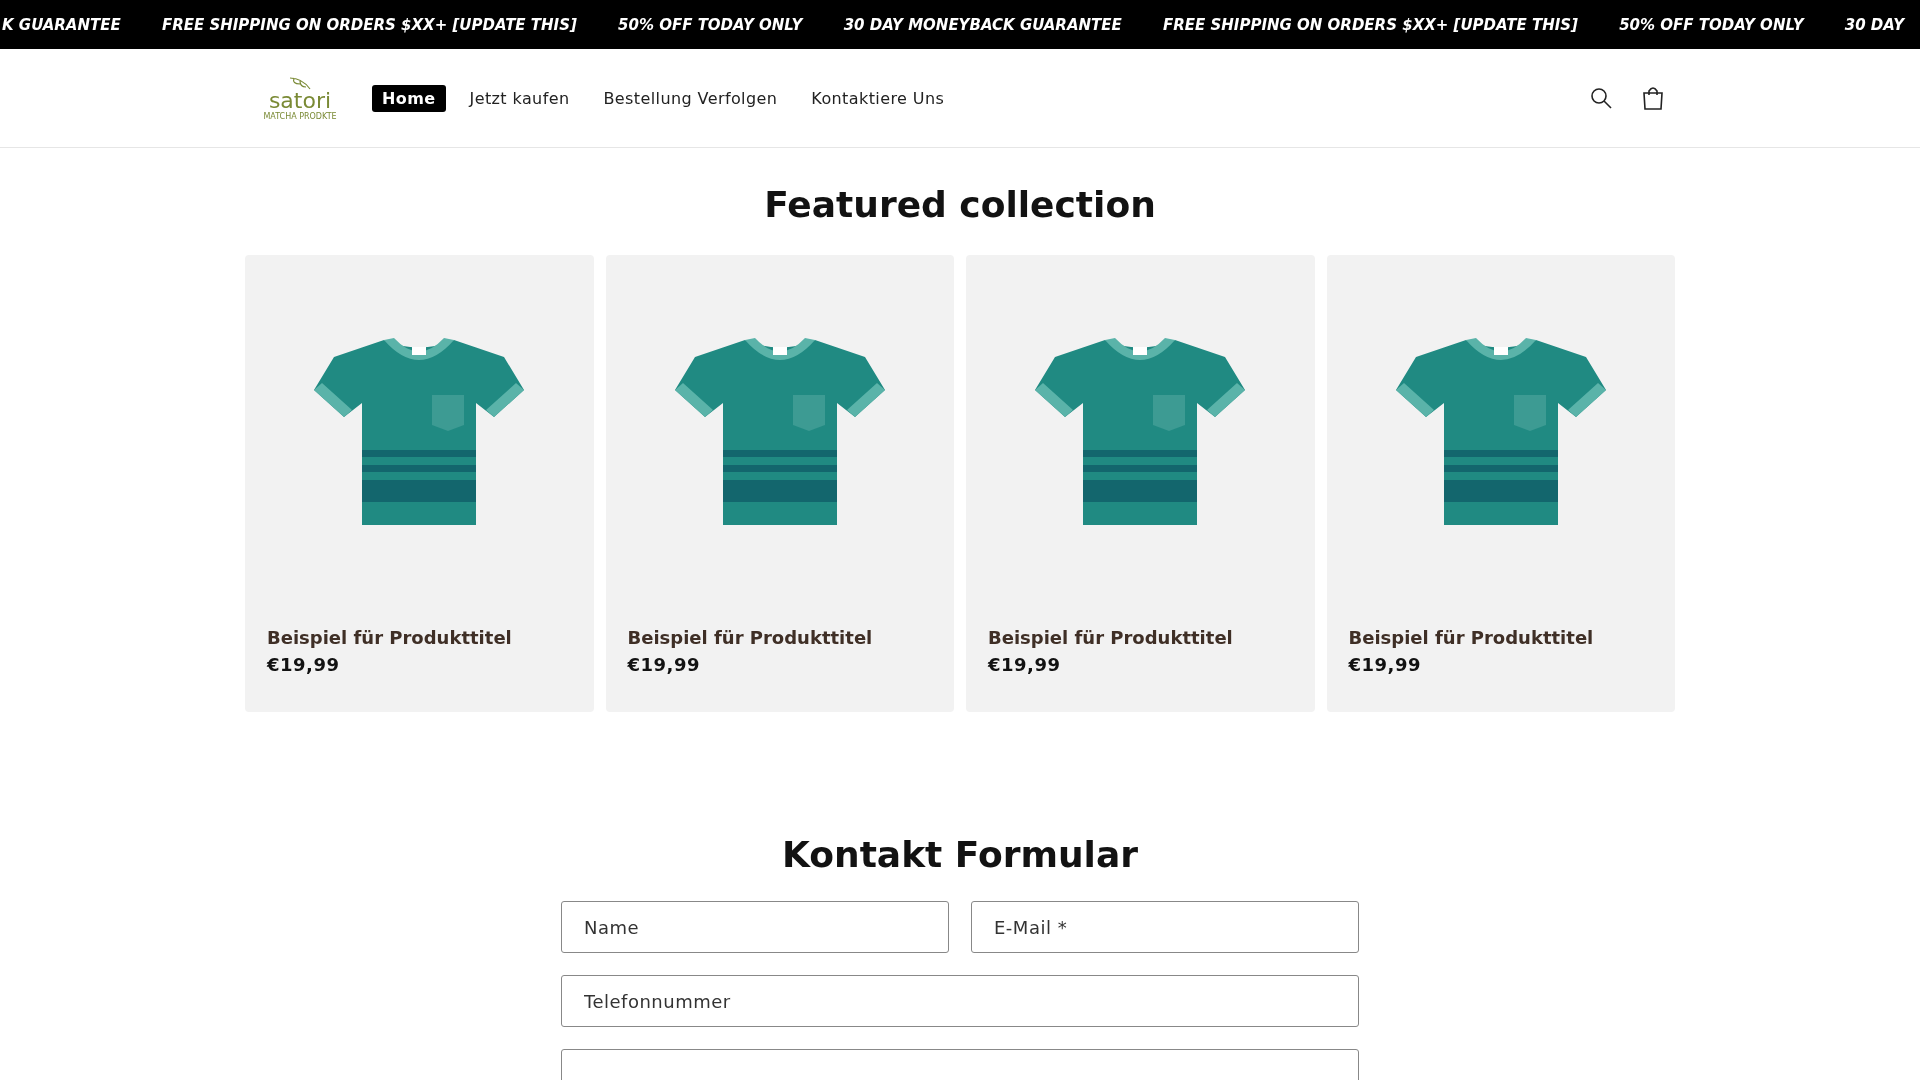  What do you see at coordinates (300, 100) in the screenshot?
I see `logo-text: satori` at bounding box center [300, 100].